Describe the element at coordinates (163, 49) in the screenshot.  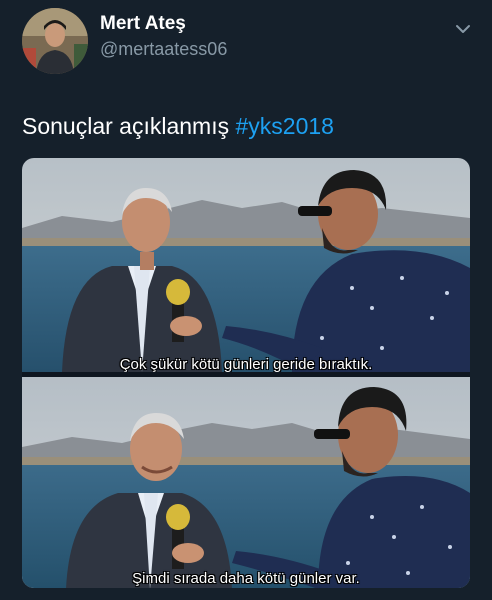
I see `user-handle: @mertaatess06` at that location.